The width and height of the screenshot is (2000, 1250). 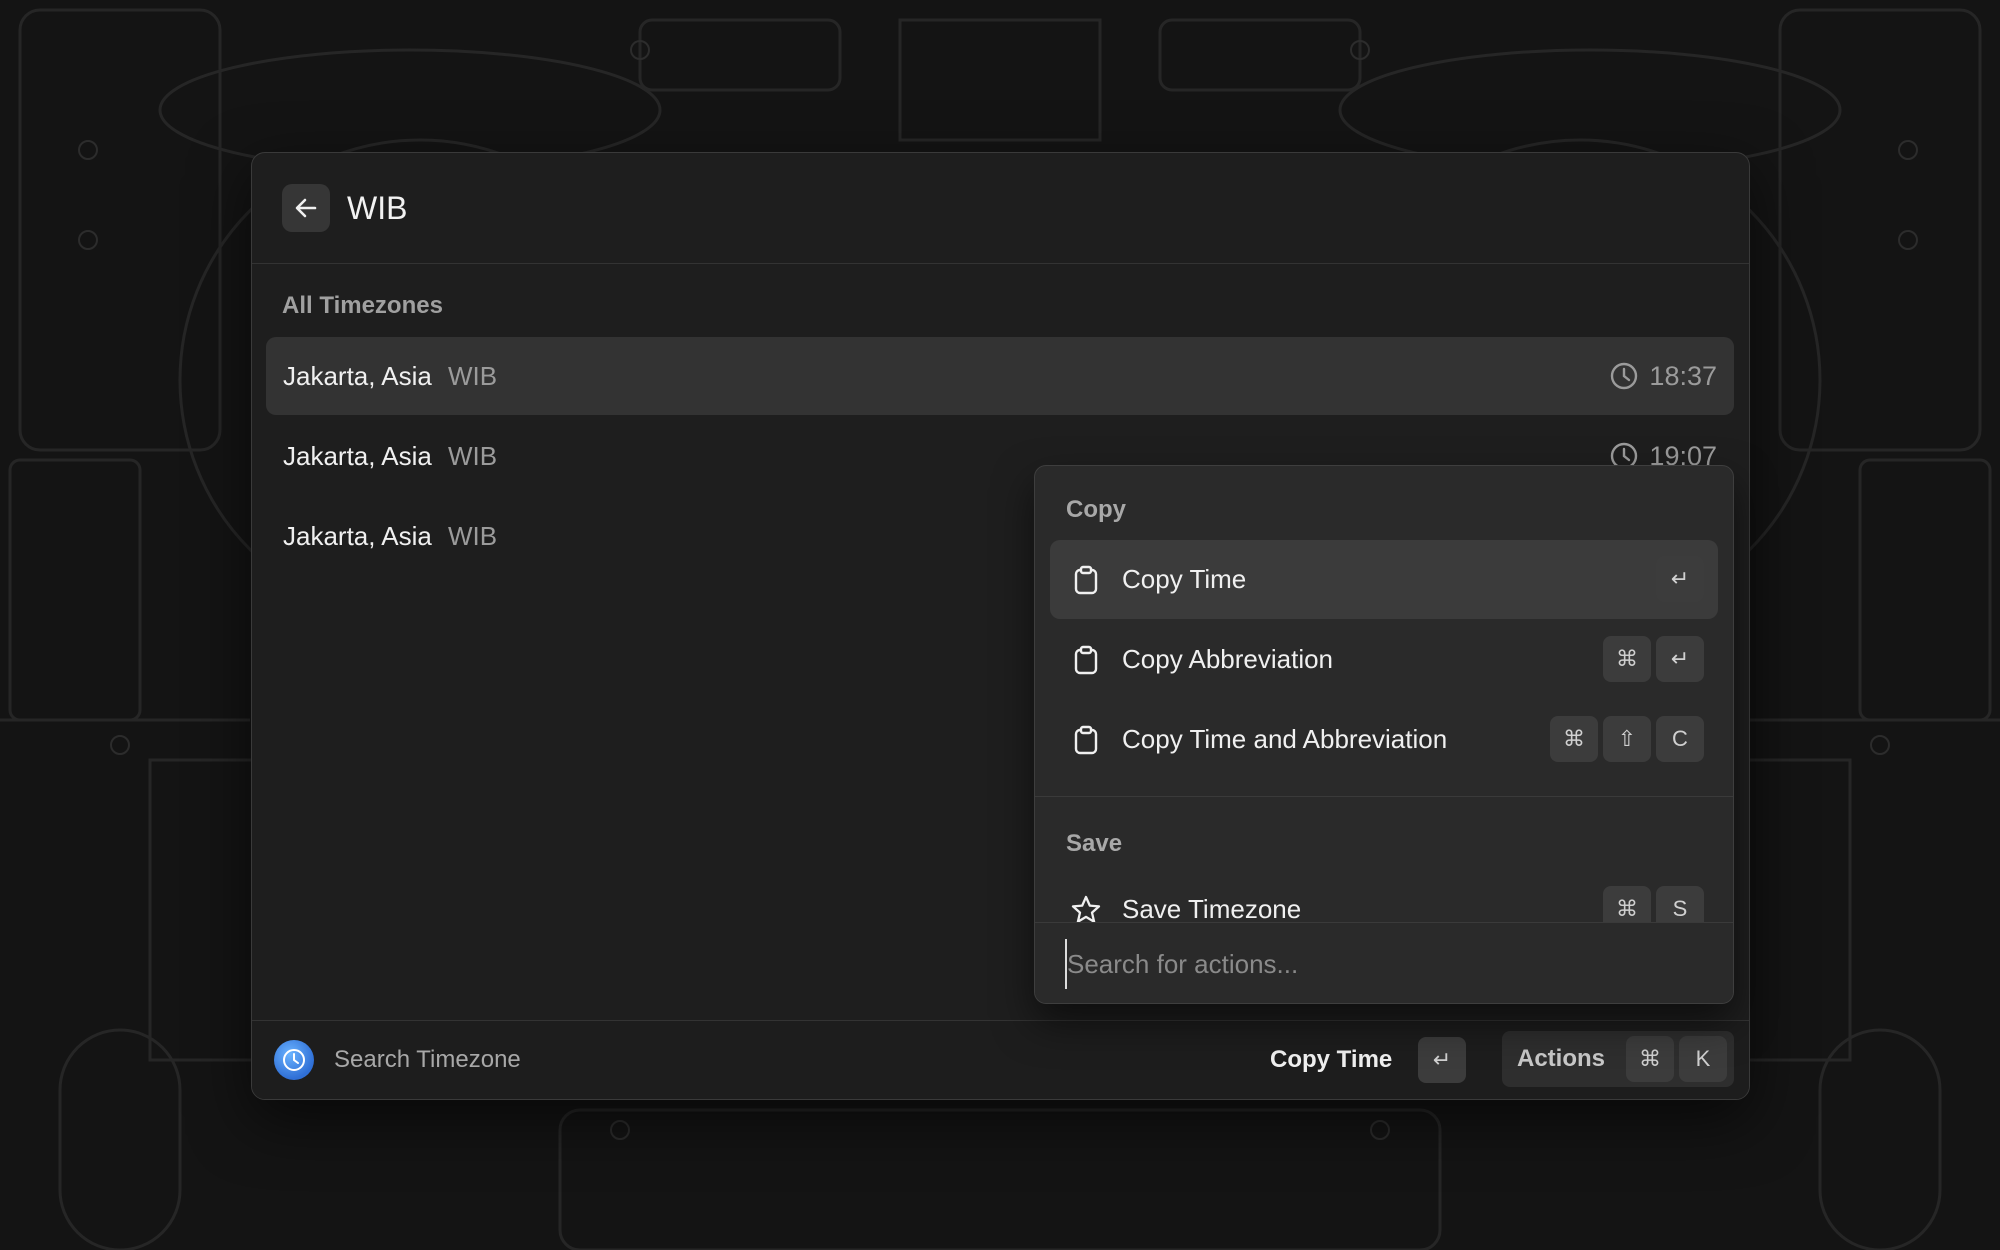 I want to click on command-title: Search Timezone, so click(x=427, y=1059).